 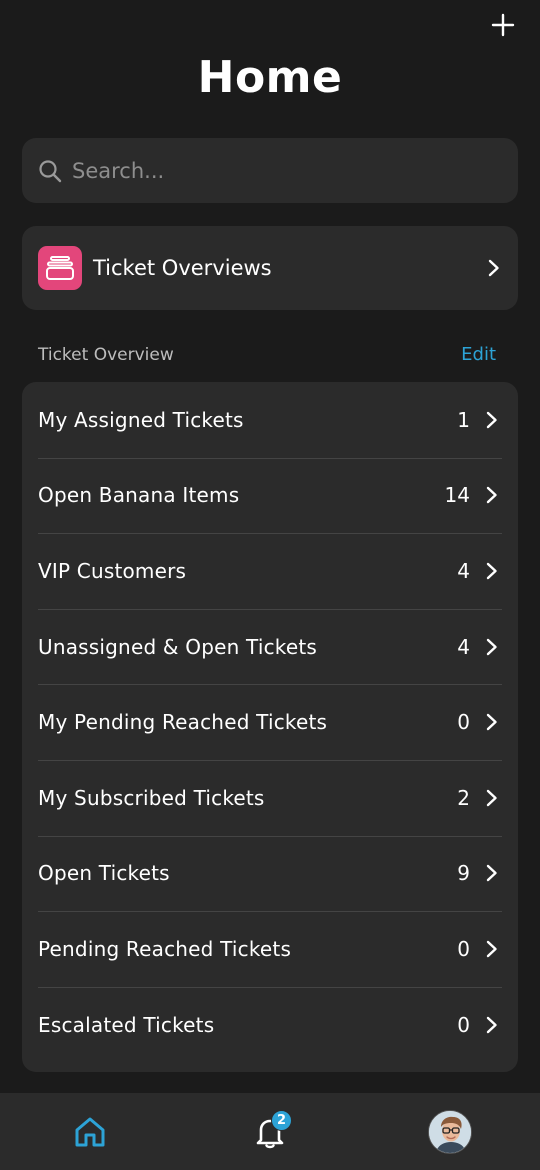 I want to click on list-item-label: Unassigned & Open Tickets, so click(x=178, y=646).